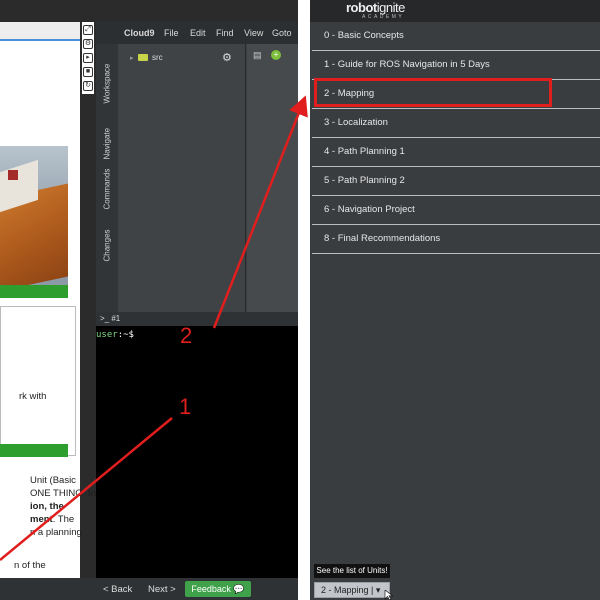 The width and height of the screenshot is (600, 600). Describe the element at coordinates (143, 57) in the screenshot. I see `folder-icon` at that location.